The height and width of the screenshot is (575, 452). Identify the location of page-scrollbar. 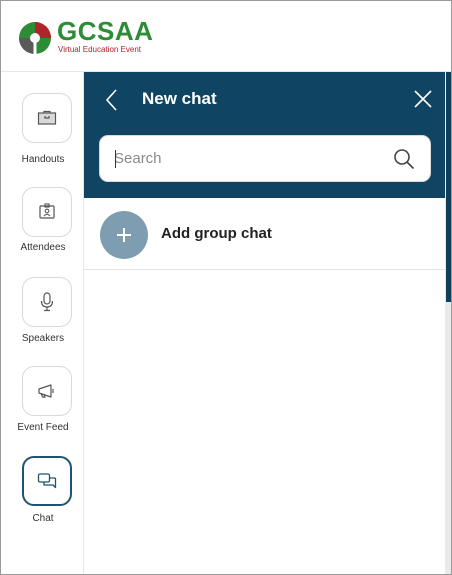
(448, 323).